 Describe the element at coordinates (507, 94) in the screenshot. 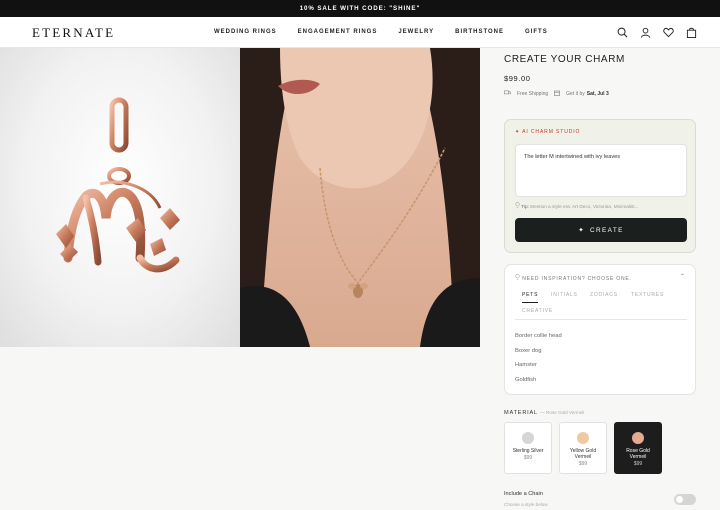

I see `truck-icon` at that location.